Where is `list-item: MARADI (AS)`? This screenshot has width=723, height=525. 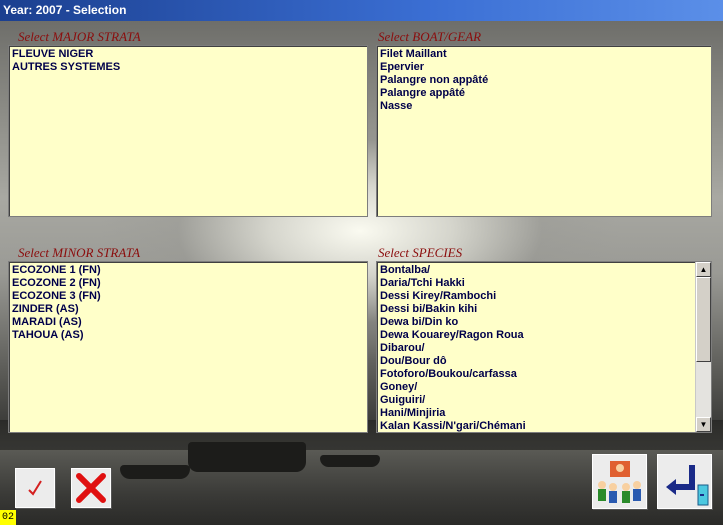
list-item: MARADI (AS) is located at coordinates (188, 322).